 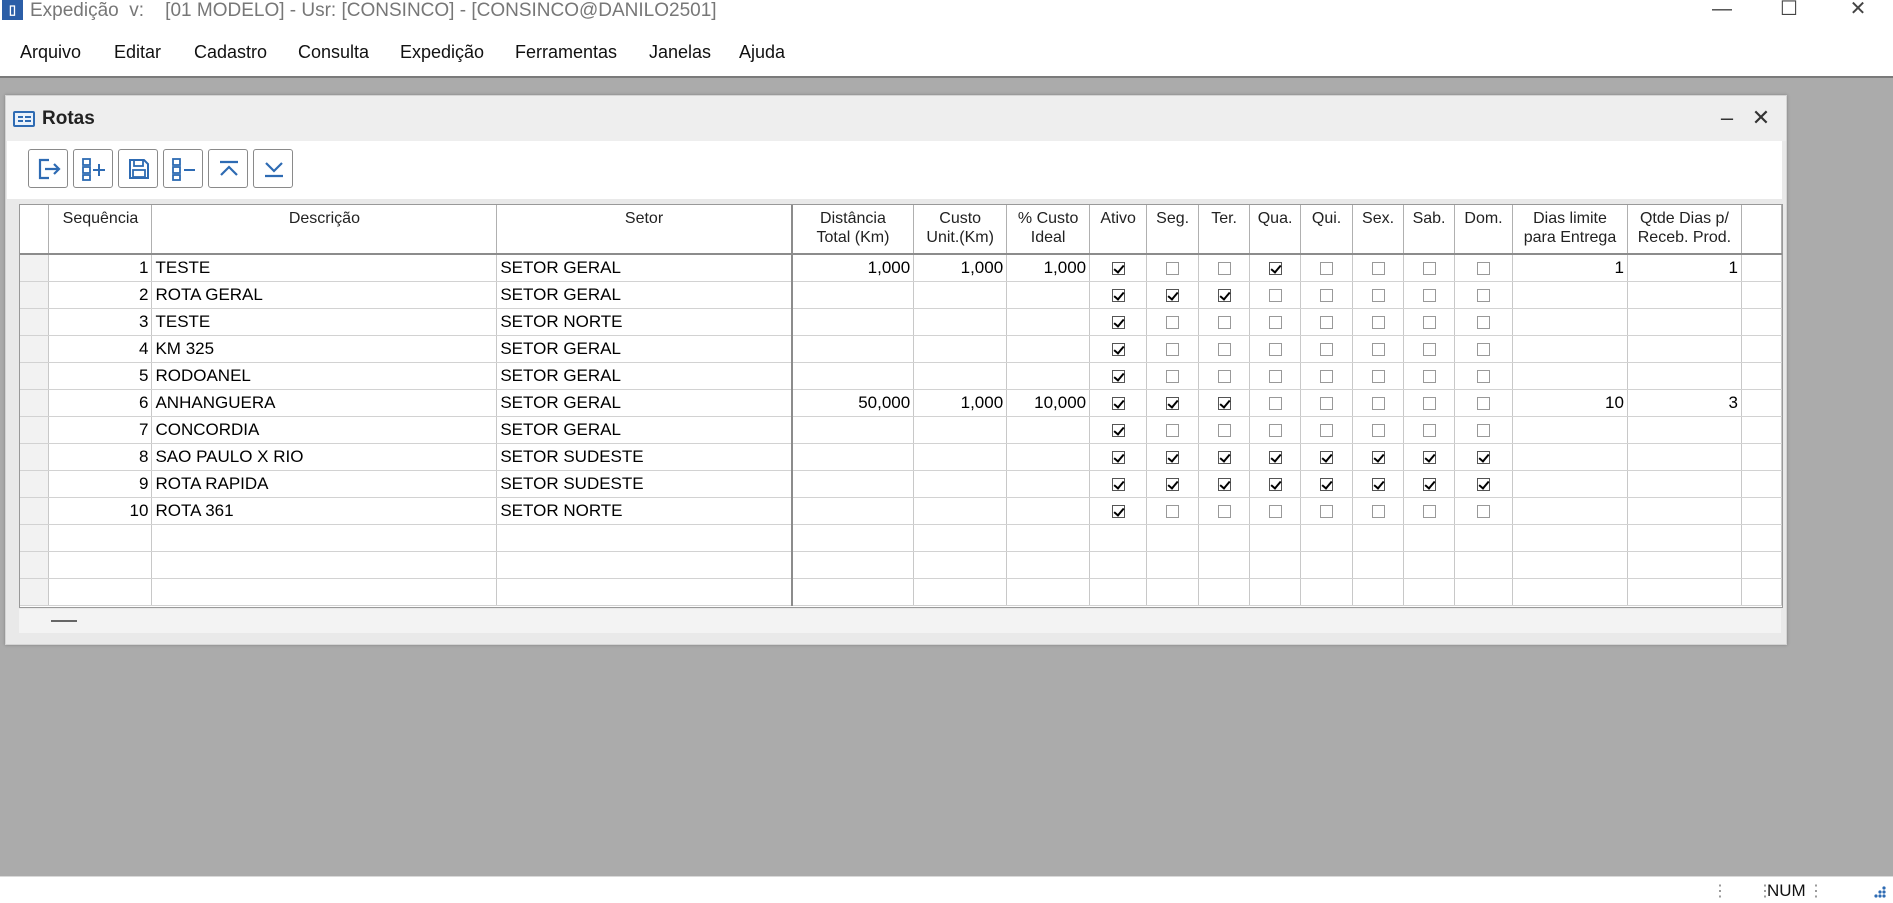 I want to click on custo-ideal-cell: 1,000, so click(x=1048, y=268).